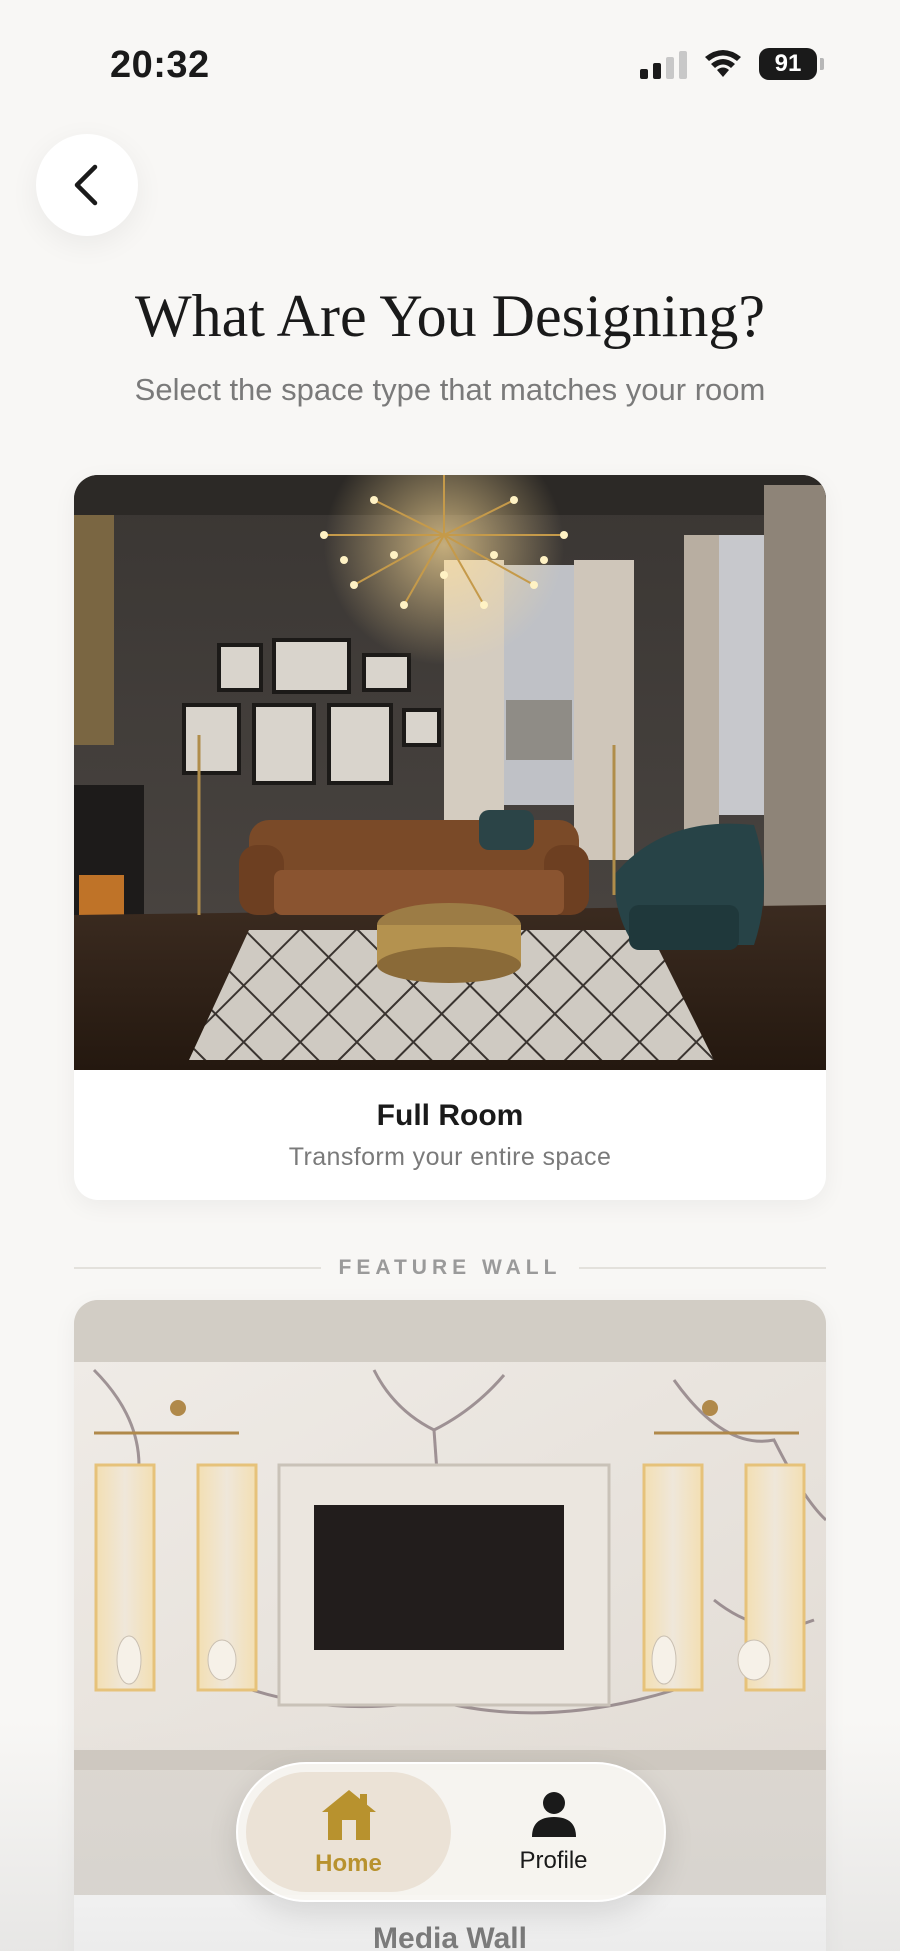 The width and height of the screenshot is (900, 1951). I want to click on status-icons: 91, so click(732, 64).